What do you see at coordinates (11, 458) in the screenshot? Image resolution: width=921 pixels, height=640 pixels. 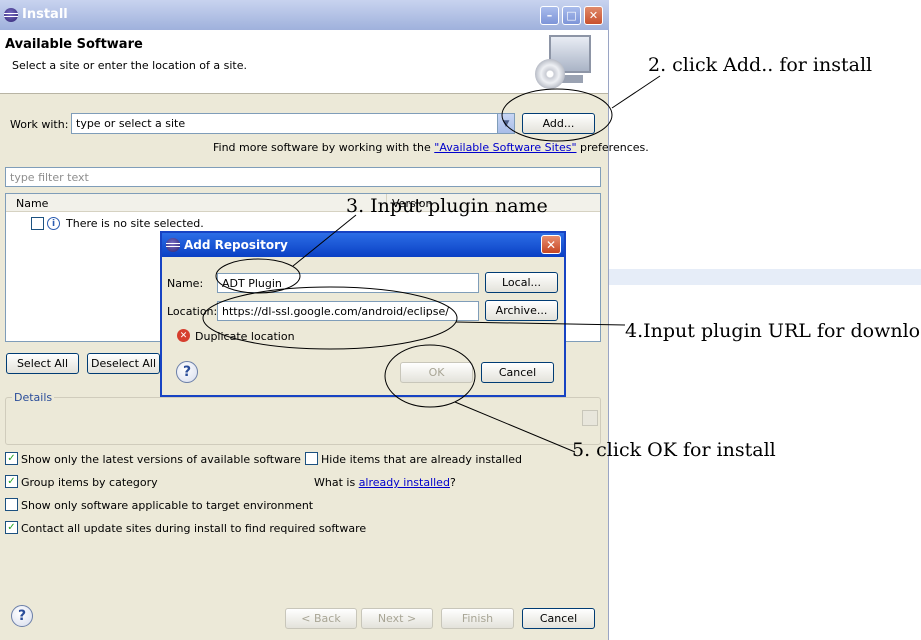 I see `show-latest-checkbox: ✓` at bounding box center [11, 458].